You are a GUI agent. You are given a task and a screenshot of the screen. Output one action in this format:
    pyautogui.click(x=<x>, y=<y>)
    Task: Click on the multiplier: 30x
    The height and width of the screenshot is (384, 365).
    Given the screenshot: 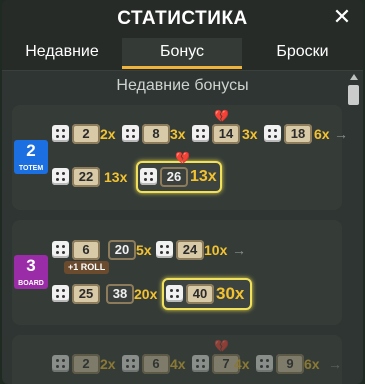 What is the action you would take?
    pyautogui.click(x=230, y=293)
    